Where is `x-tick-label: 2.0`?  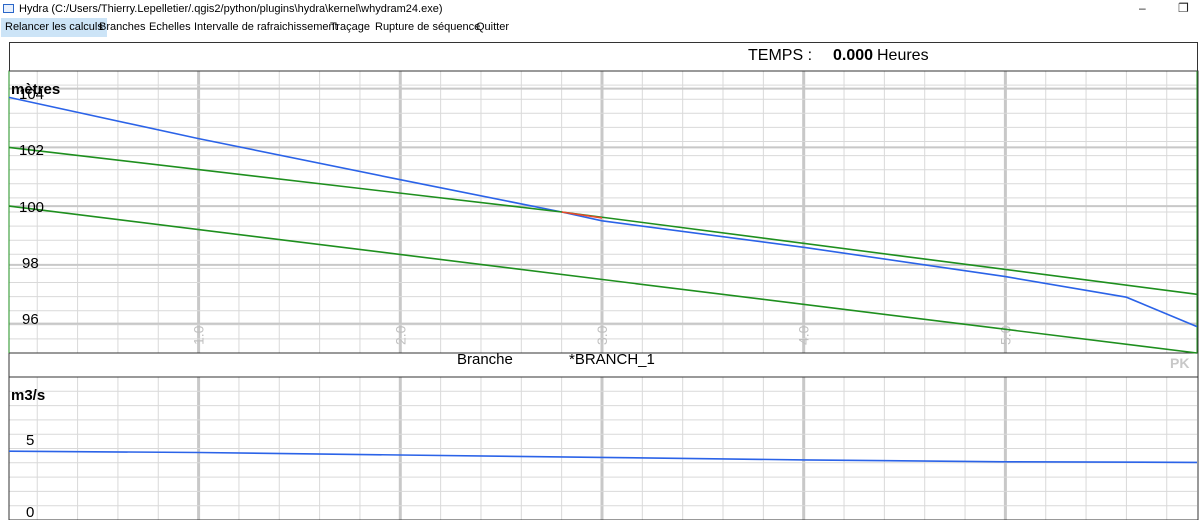 x-tick-label: 2.0 is located at coordinates (400, 335).